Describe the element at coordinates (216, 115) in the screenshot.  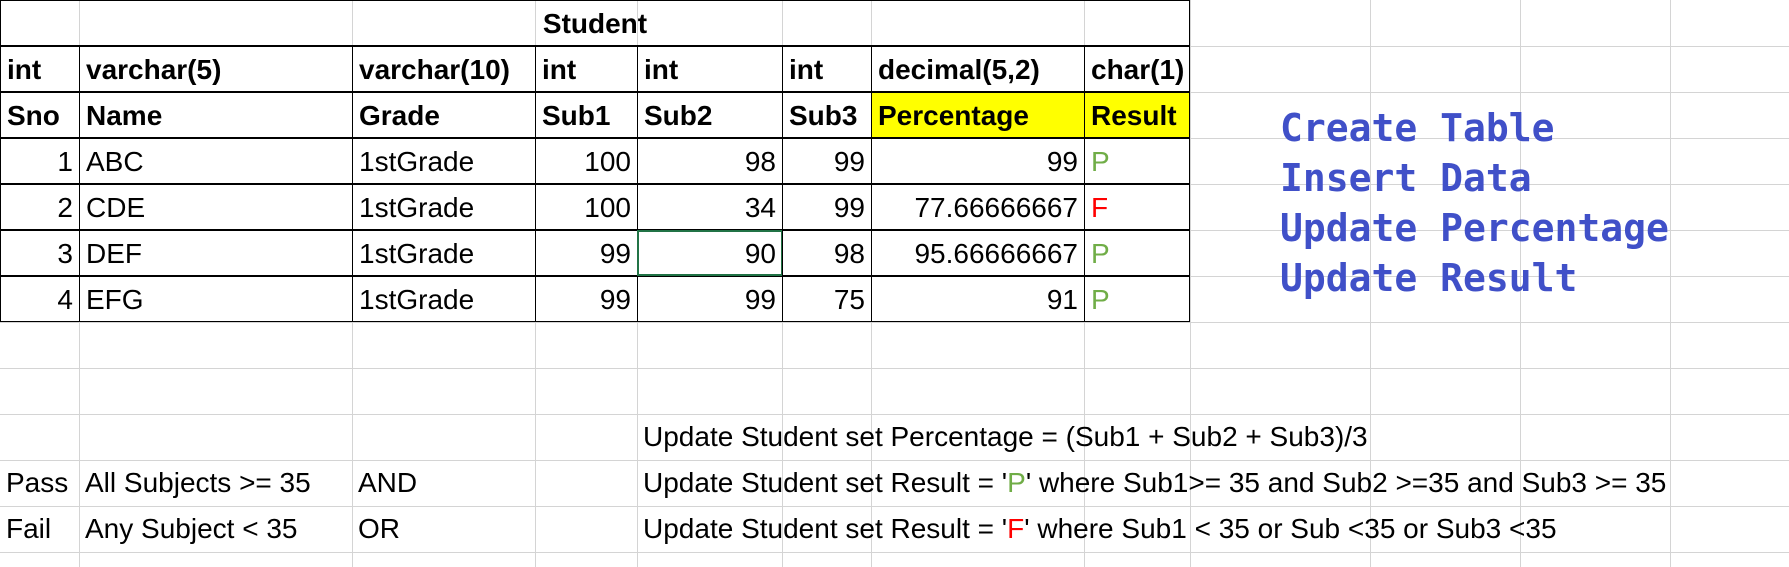
I see `column-header: Name` at that location.